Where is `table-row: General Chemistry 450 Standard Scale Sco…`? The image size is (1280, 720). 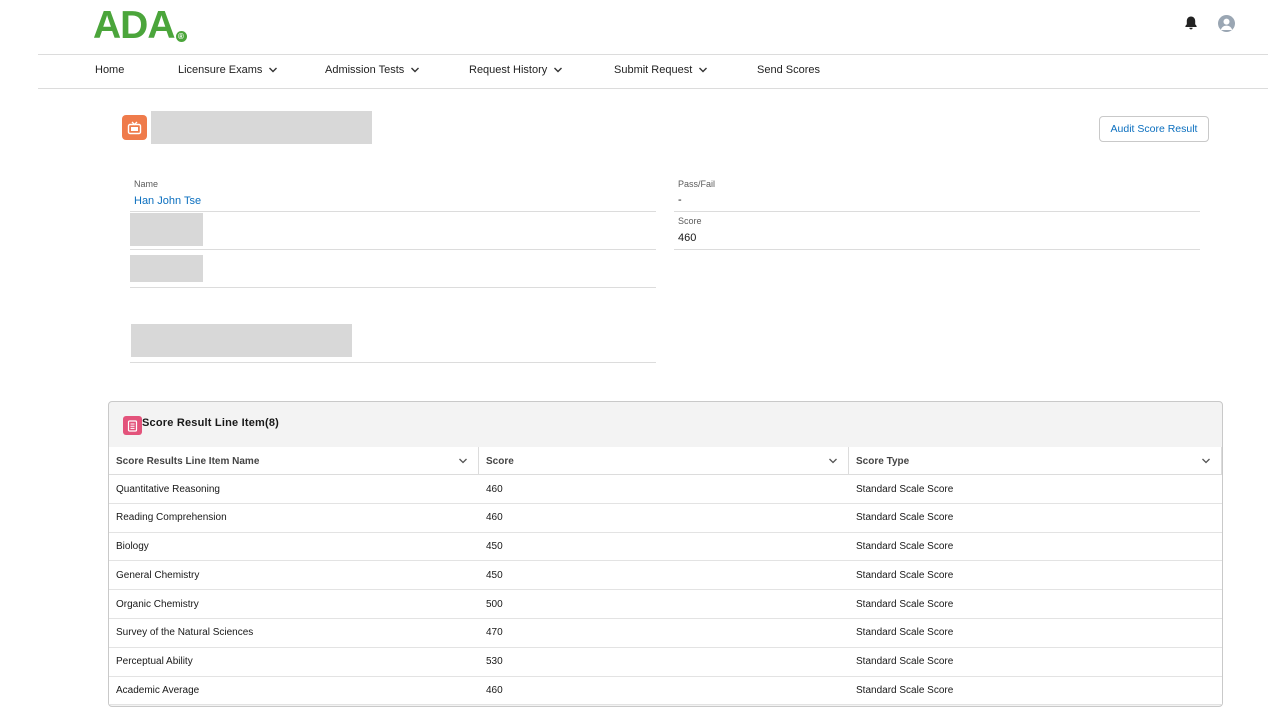
table-row: General Chemistry 450 Standard Scale Sco… is located at coordinates (665, 576).